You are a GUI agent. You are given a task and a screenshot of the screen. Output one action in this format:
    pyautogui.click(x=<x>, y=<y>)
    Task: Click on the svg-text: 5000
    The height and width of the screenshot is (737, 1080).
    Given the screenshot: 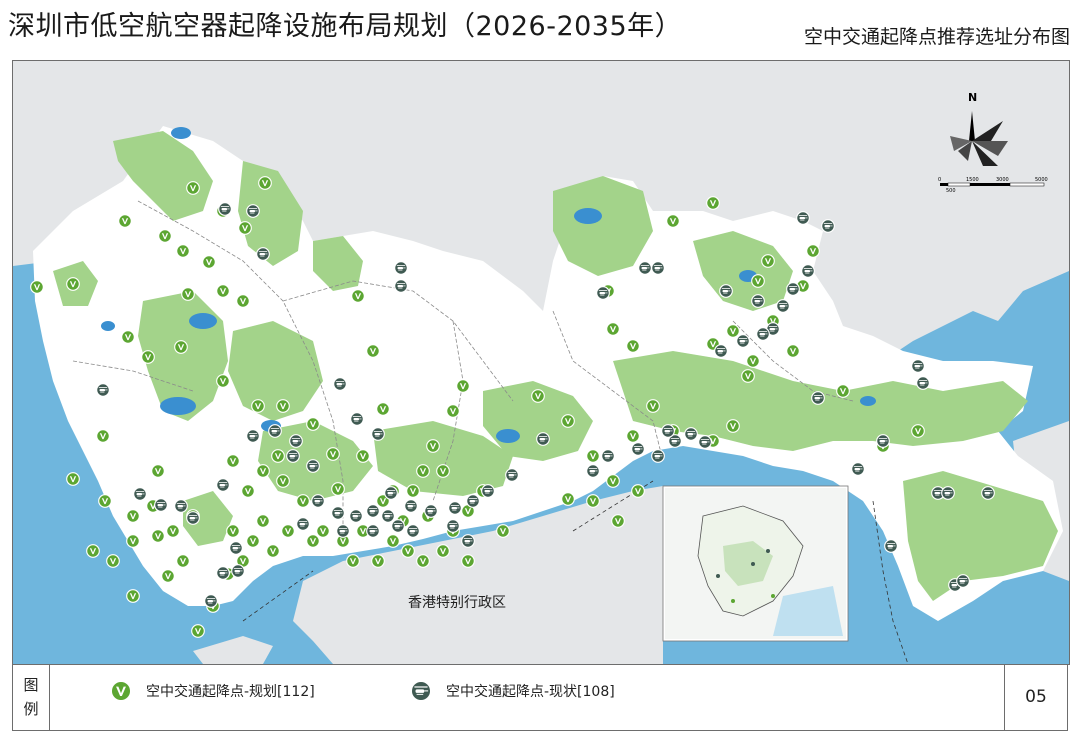 What is the action you would take?
    pyautogui.click(x=1041, y=180)
    